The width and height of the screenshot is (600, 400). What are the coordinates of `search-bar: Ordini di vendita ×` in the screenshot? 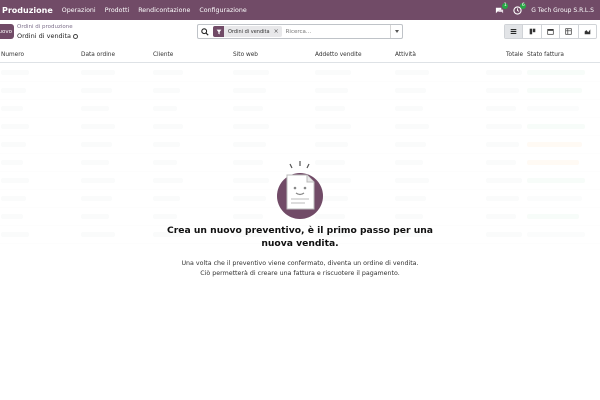 It's located at (300, 31).